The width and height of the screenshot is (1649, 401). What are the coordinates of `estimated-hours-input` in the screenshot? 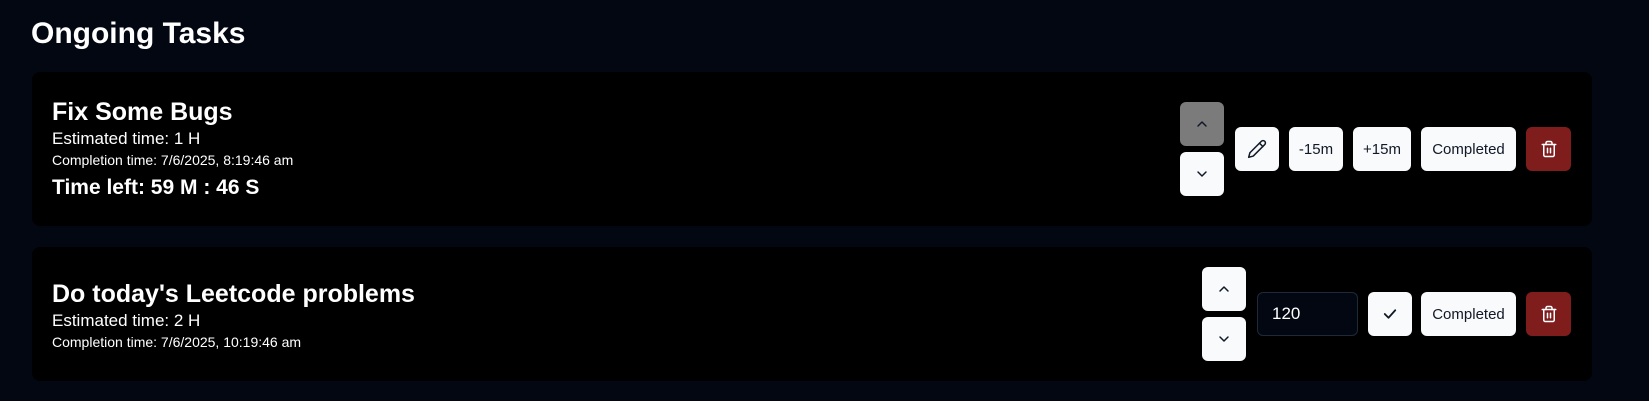 It's located at (1307, 314).